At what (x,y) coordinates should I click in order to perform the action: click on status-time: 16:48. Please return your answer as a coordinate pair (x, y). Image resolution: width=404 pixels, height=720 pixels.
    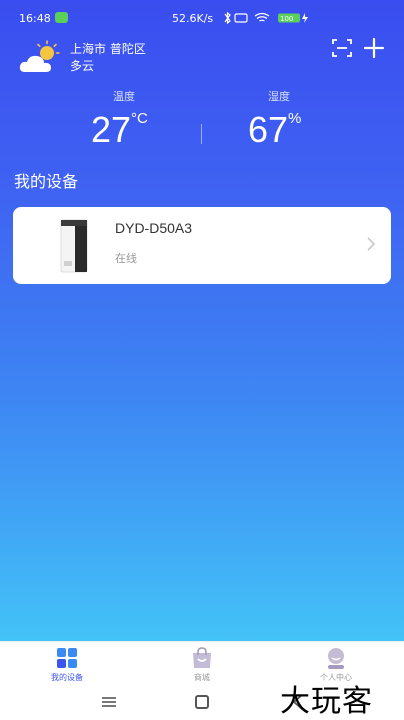
    Looking at the image, I should click on (35, 18).